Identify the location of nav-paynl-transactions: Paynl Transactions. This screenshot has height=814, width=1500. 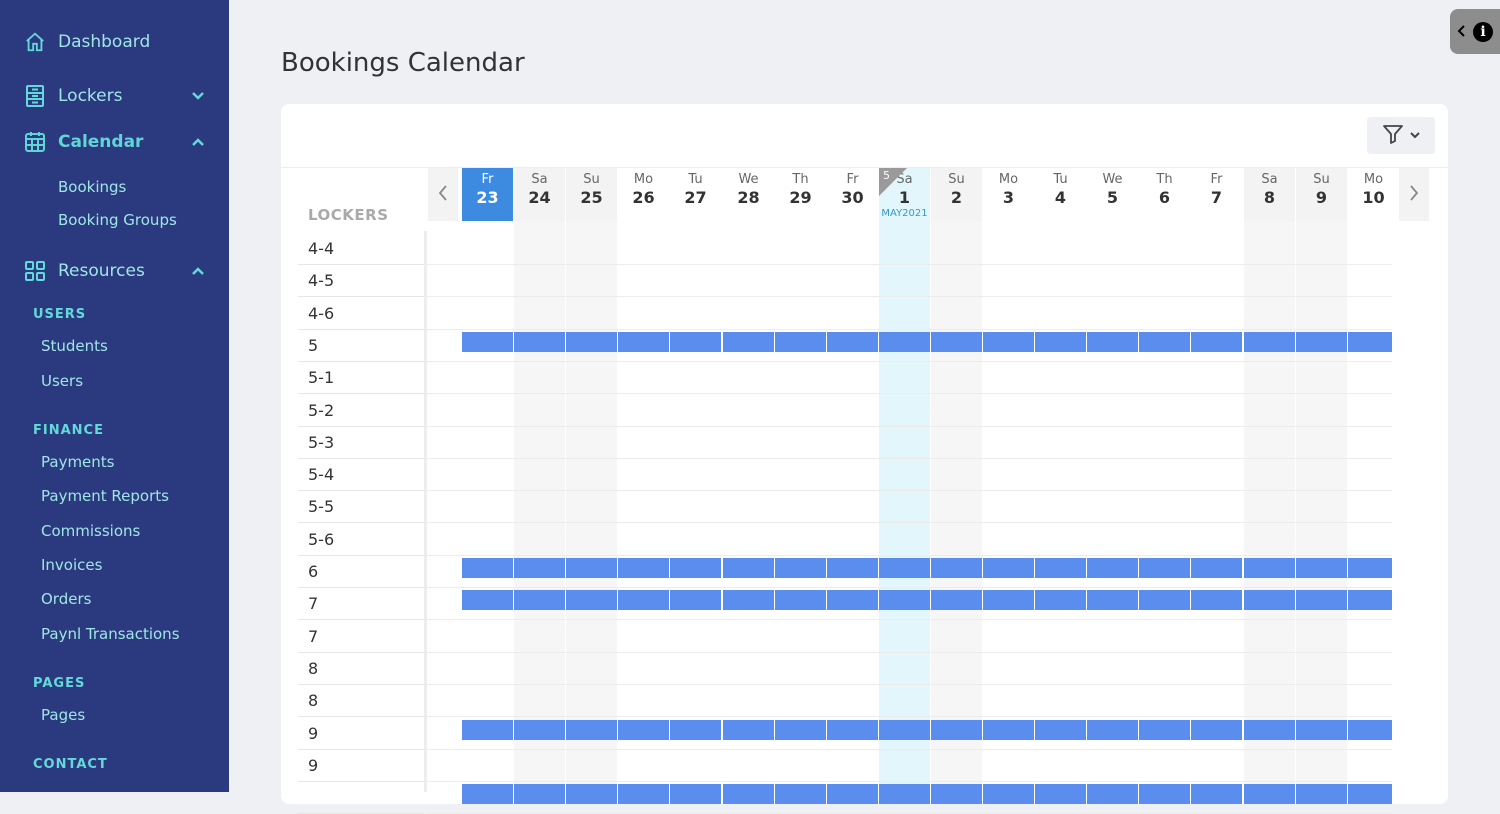
(110, 634).